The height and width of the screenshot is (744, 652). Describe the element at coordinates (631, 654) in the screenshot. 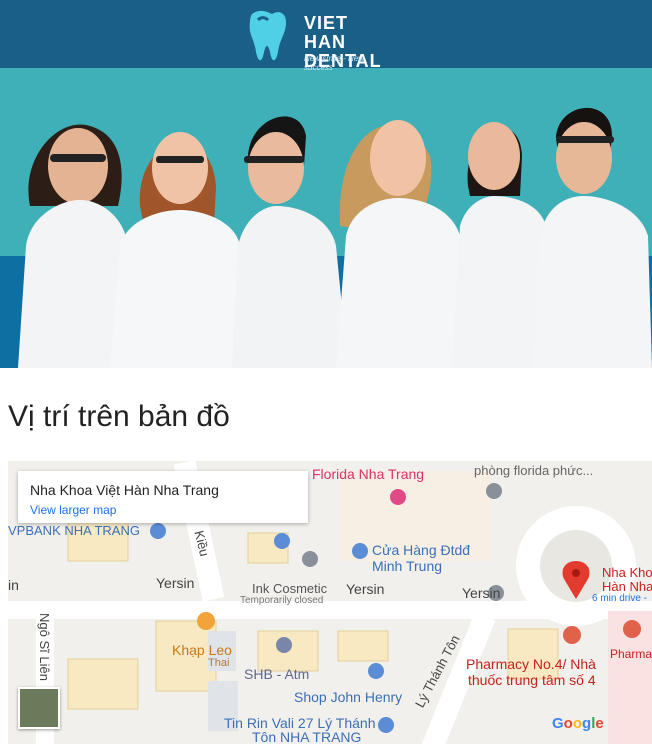

I see `poi-pharmacy-edge: Pharmac` at that location.